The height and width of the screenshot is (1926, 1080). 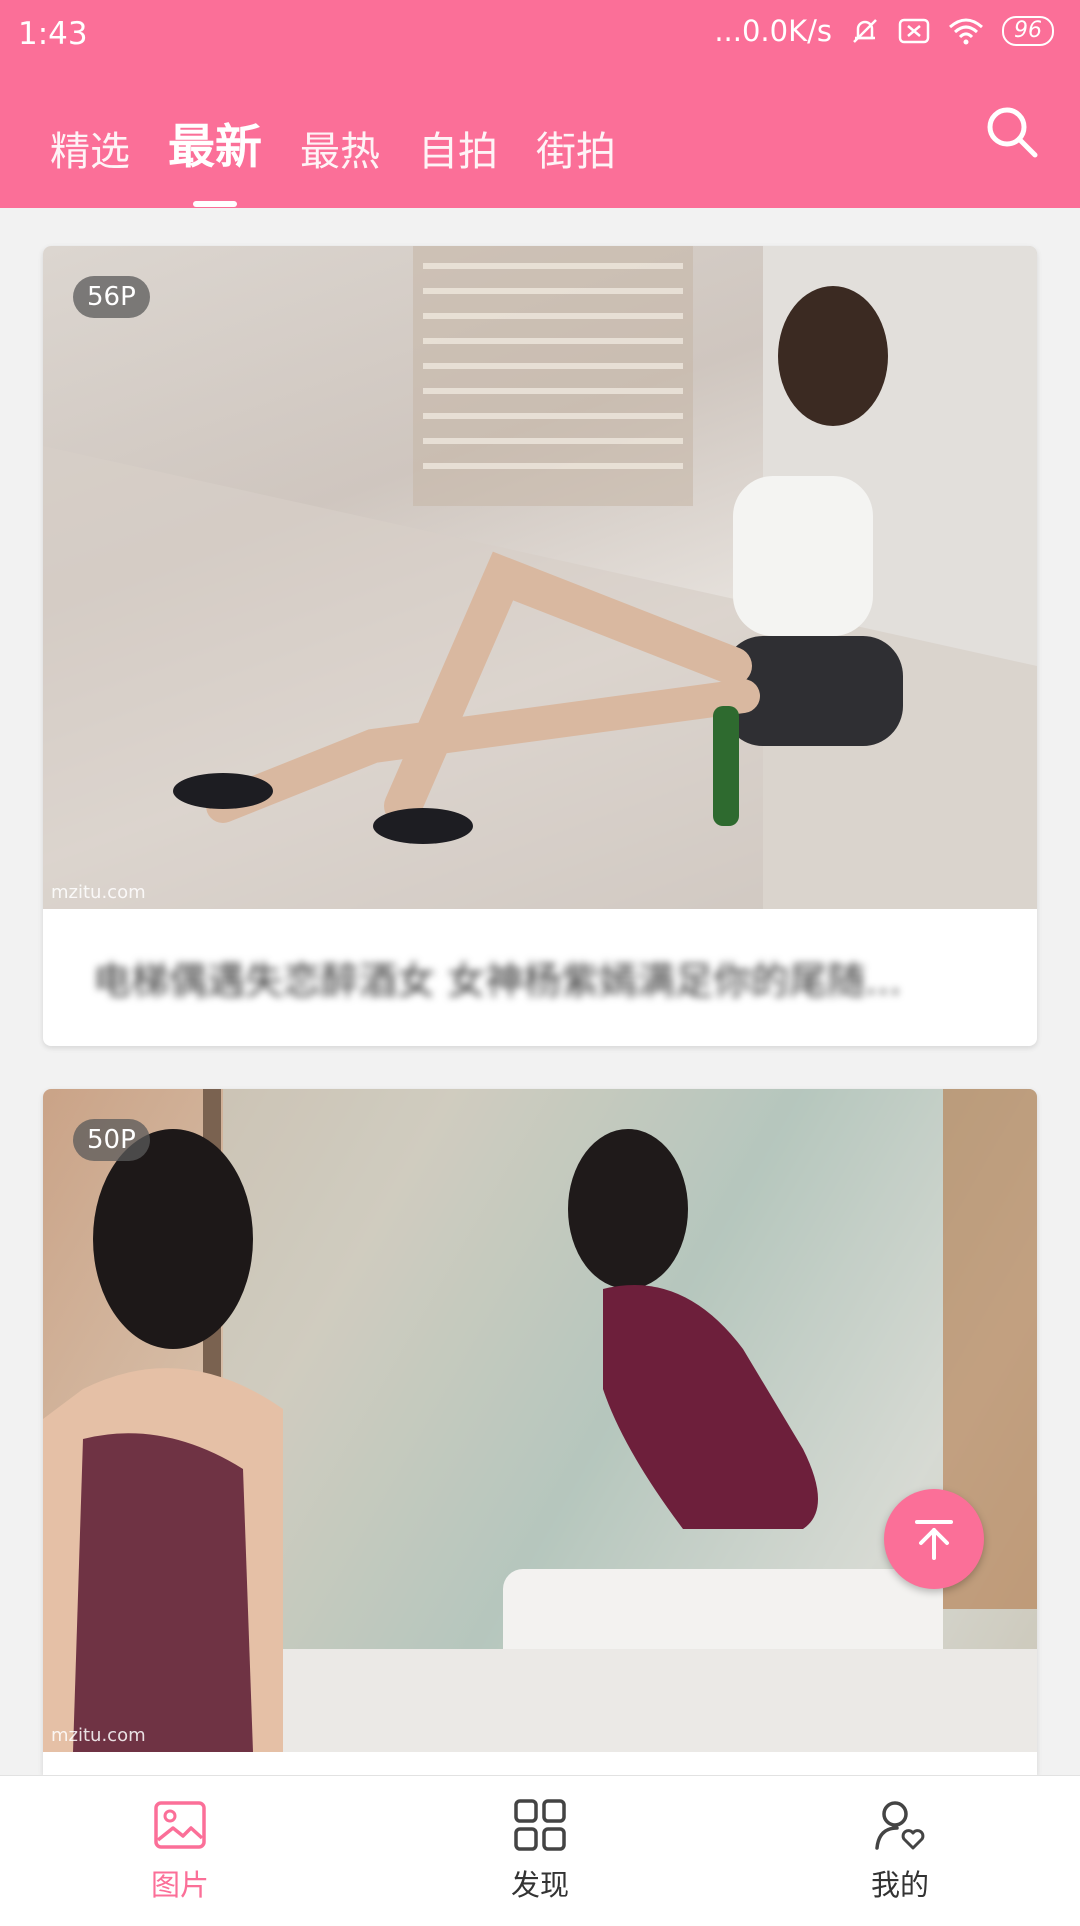 What do you see at coordinates (884, 31) in the screenshot?
I see `status-icons: ...0.0K/s 96` at bounding box center [884, 31].